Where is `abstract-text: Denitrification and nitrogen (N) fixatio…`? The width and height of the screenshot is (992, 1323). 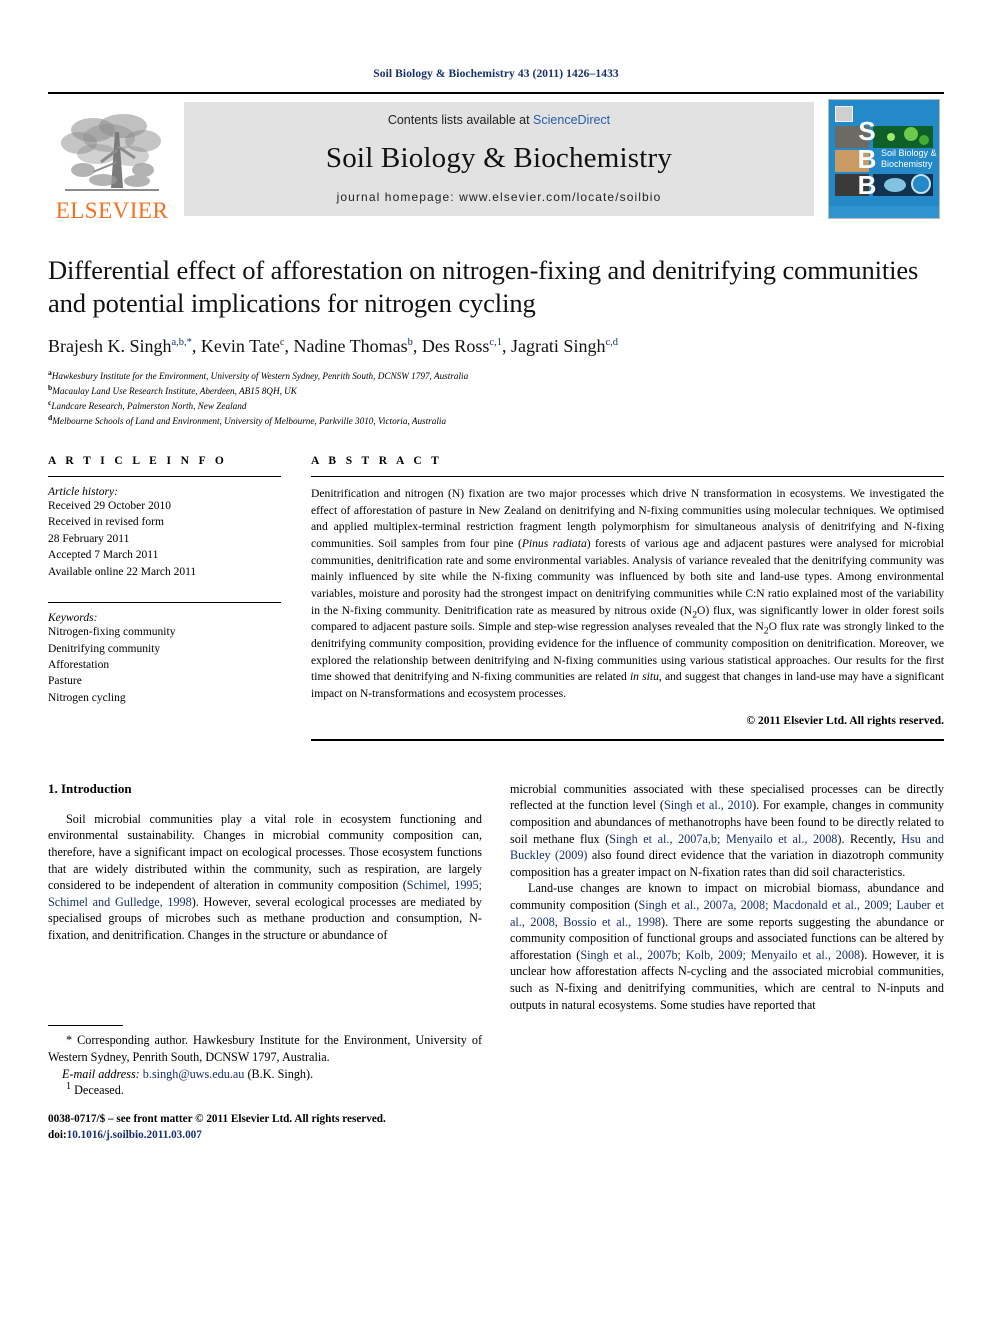 abstract-text: Denitrification and nitrogen (N) fixatio… is located at coordinates (627, 594).